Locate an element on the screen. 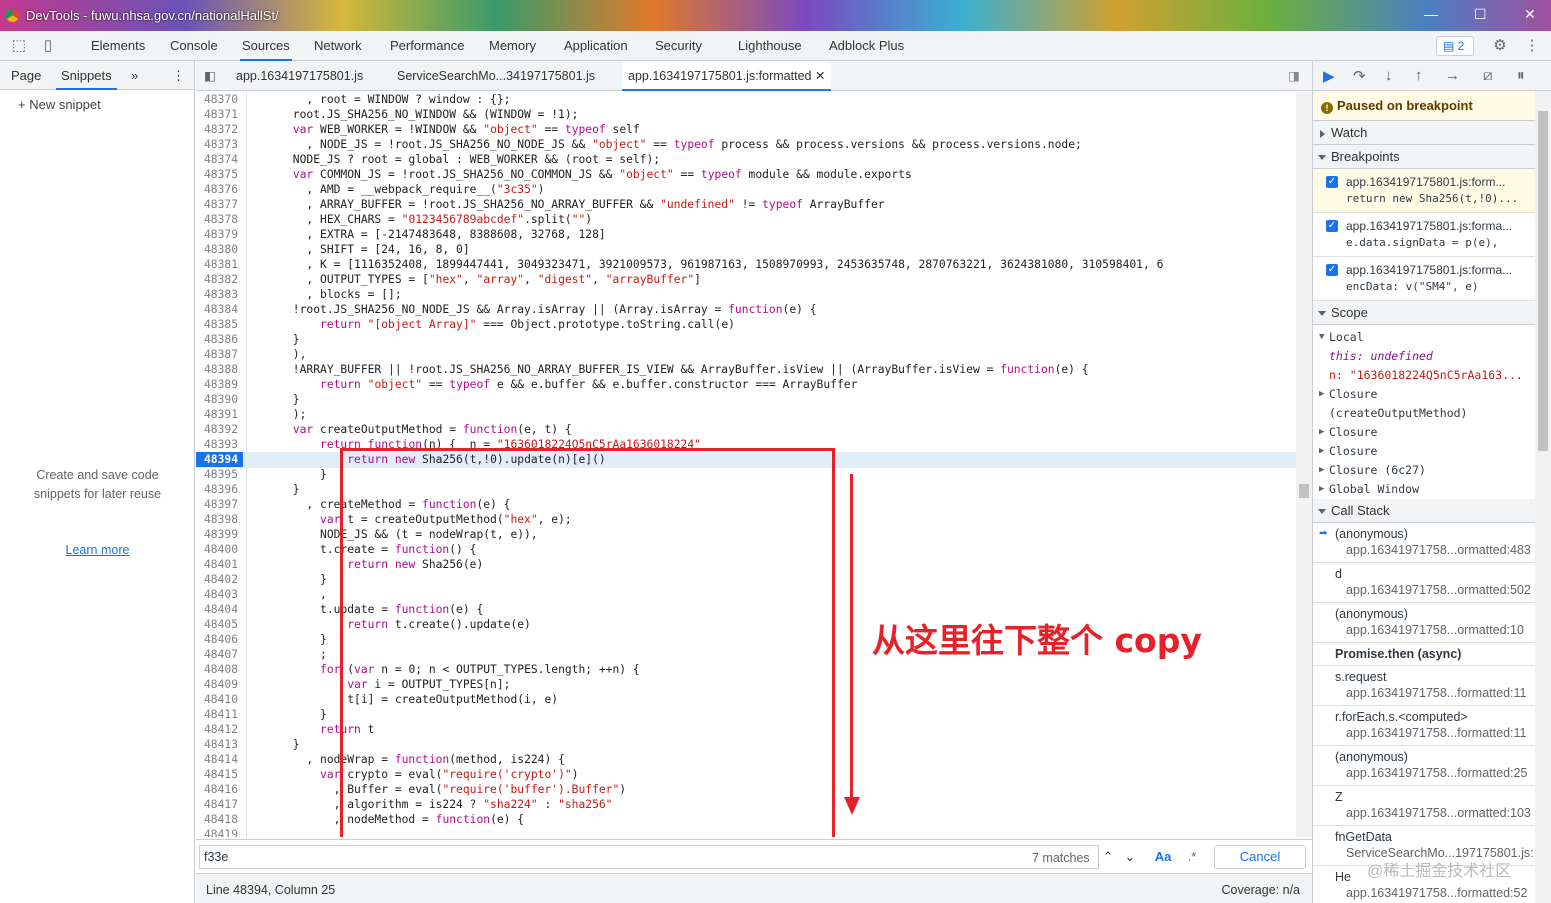  line-number: 48376 is located at coordinates (219, 189).